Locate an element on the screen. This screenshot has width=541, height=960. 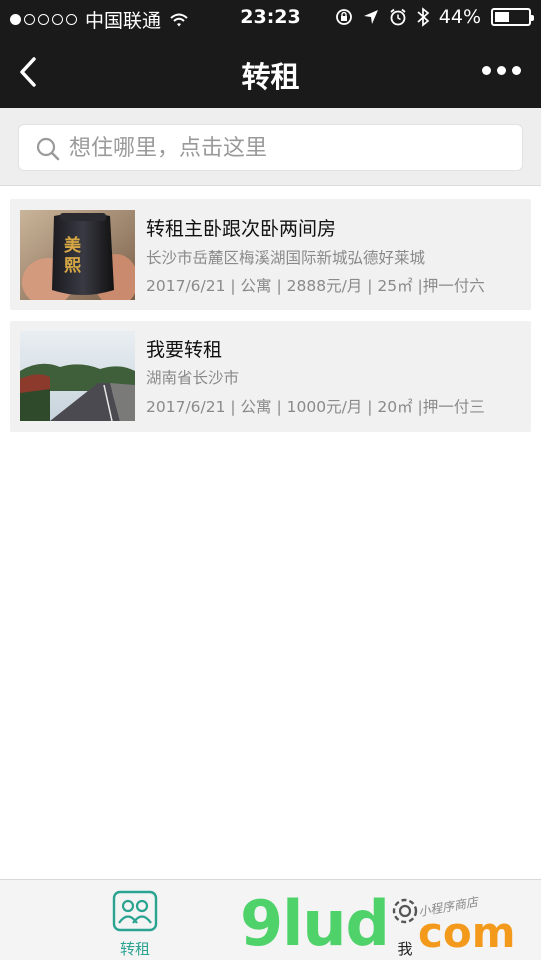
tab-me-label: 我 is located at coordinates (405, 949).